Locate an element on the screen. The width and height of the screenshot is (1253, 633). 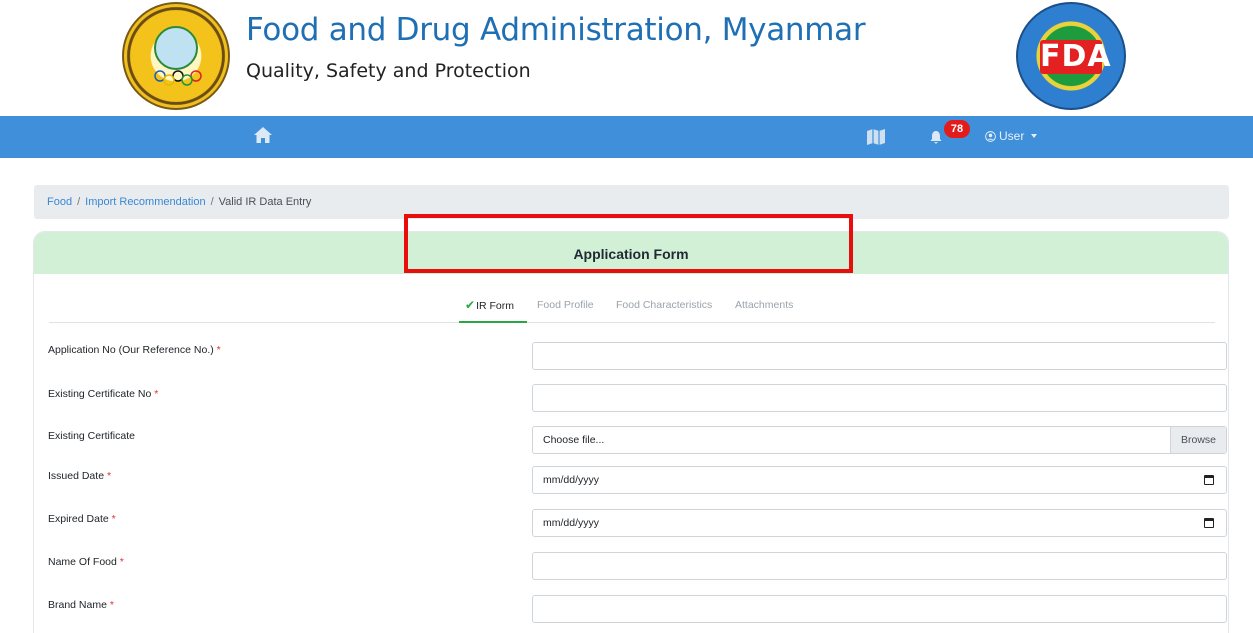
application-no-input is located at coordinates (879, 356).